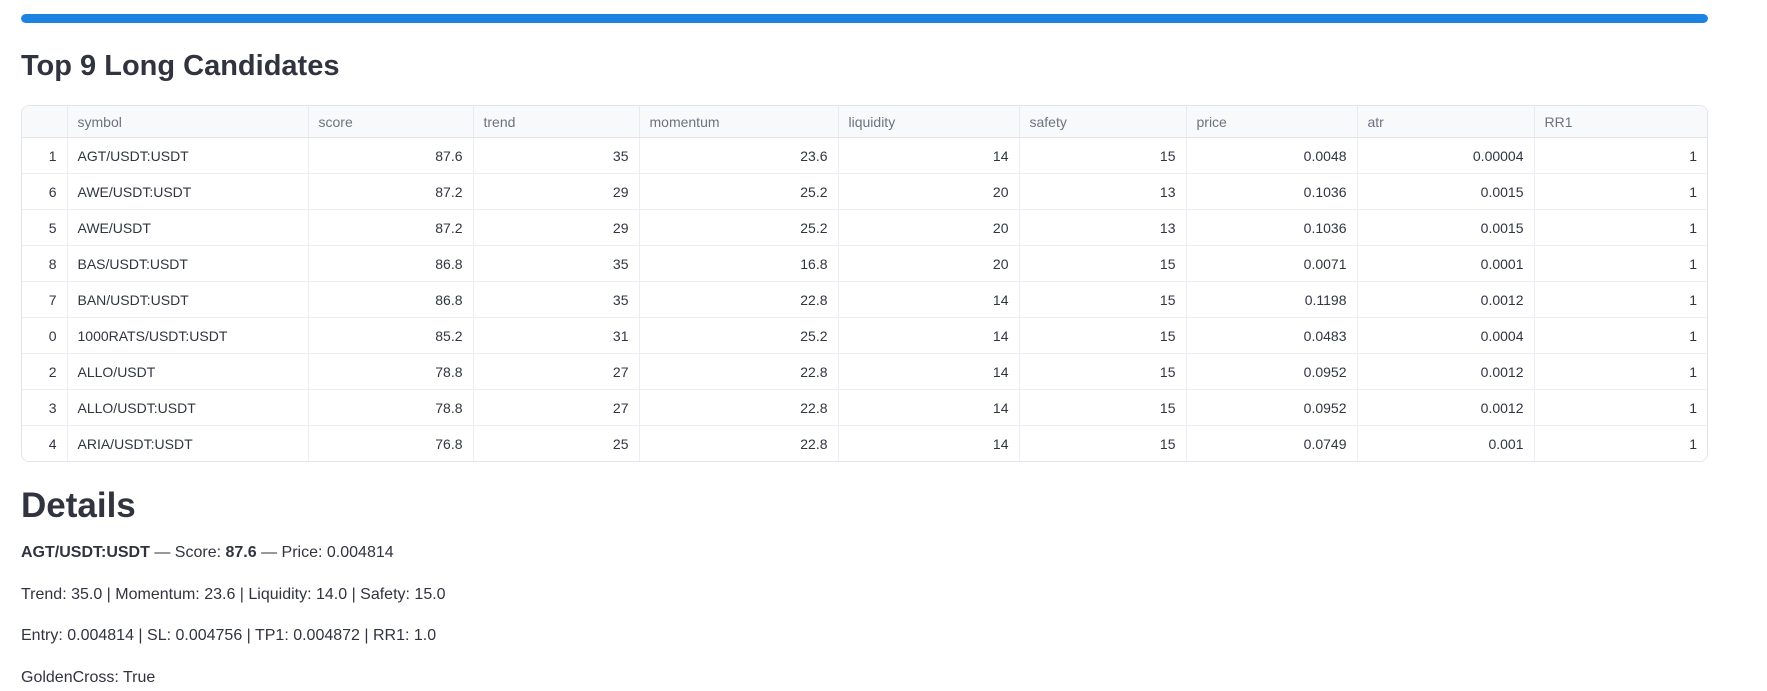 This screenshot has height=691, width=1767. I want to click on cell-index: 1, so click(44, 155).